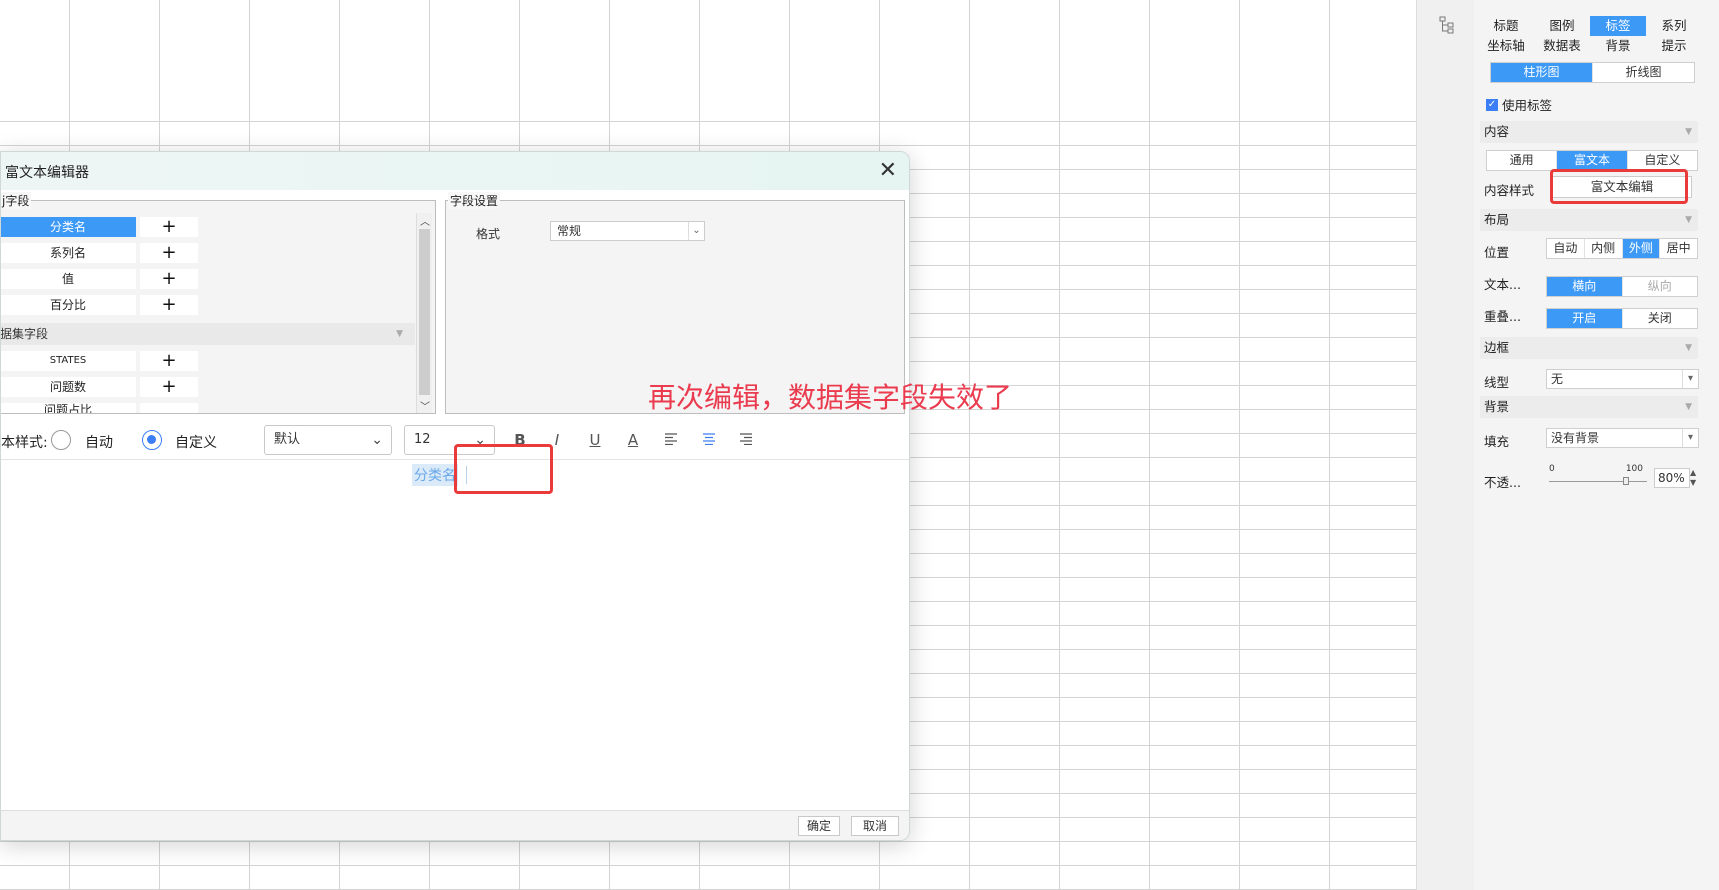  Describe the element at coordinates (208, 334) in the screenshot. I see `dataset-fields-group: 据集字段 ▼` at that location.